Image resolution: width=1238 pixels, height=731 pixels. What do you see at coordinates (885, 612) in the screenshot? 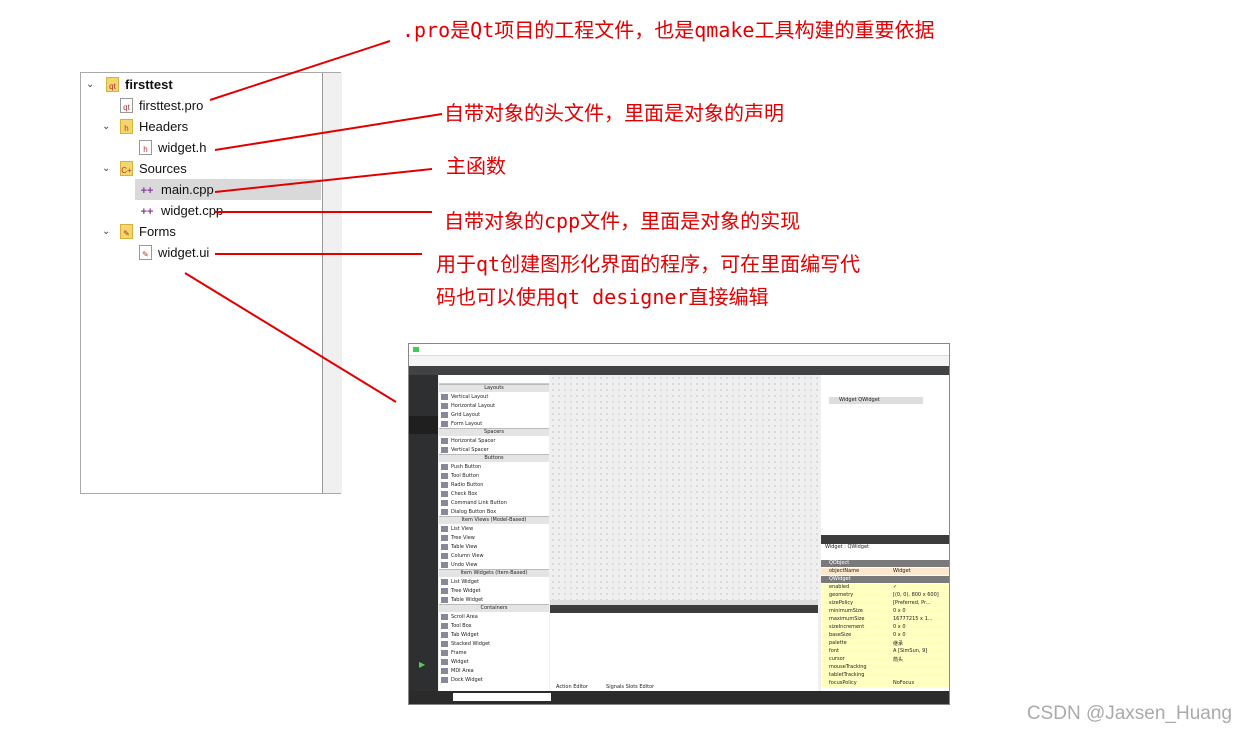
I see `property-row: minimumSize 0 x 0` at bounding box center [885, 612].